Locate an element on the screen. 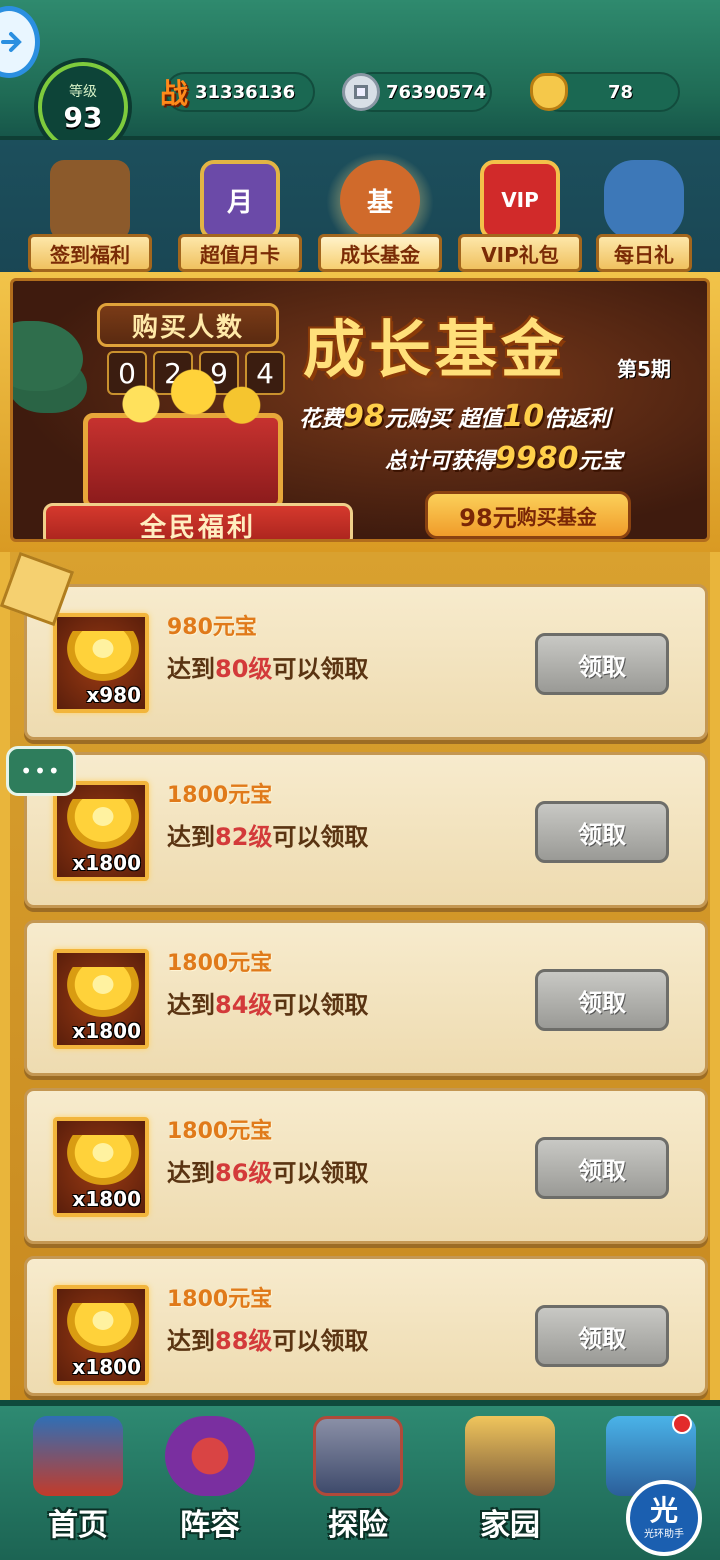 This screenshot has width=720, height=1560. welfare-ribbon: 全民福利 is located at coordinates (198, 521).